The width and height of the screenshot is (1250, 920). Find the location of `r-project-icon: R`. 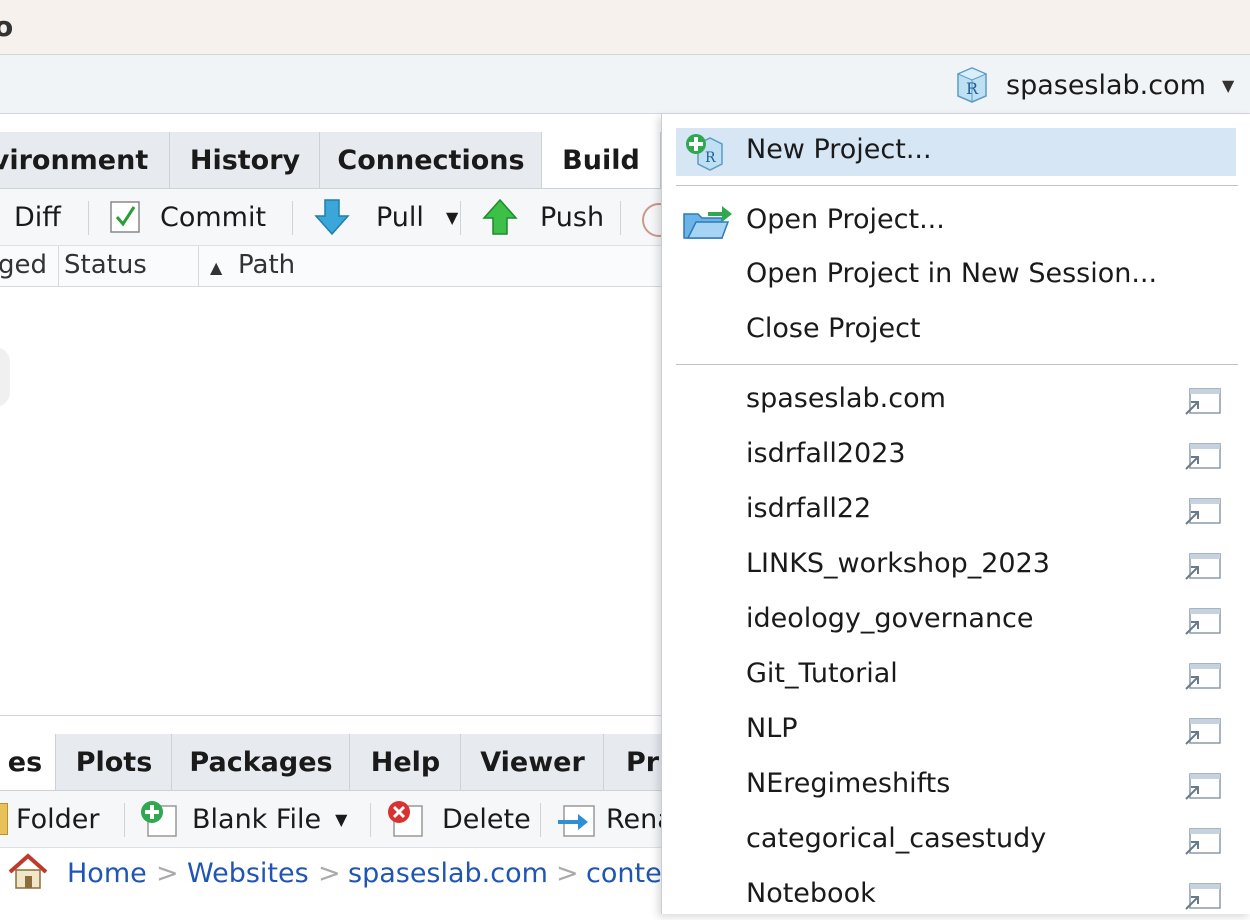

r-project-icon: R is located at coordinates (972, 85).